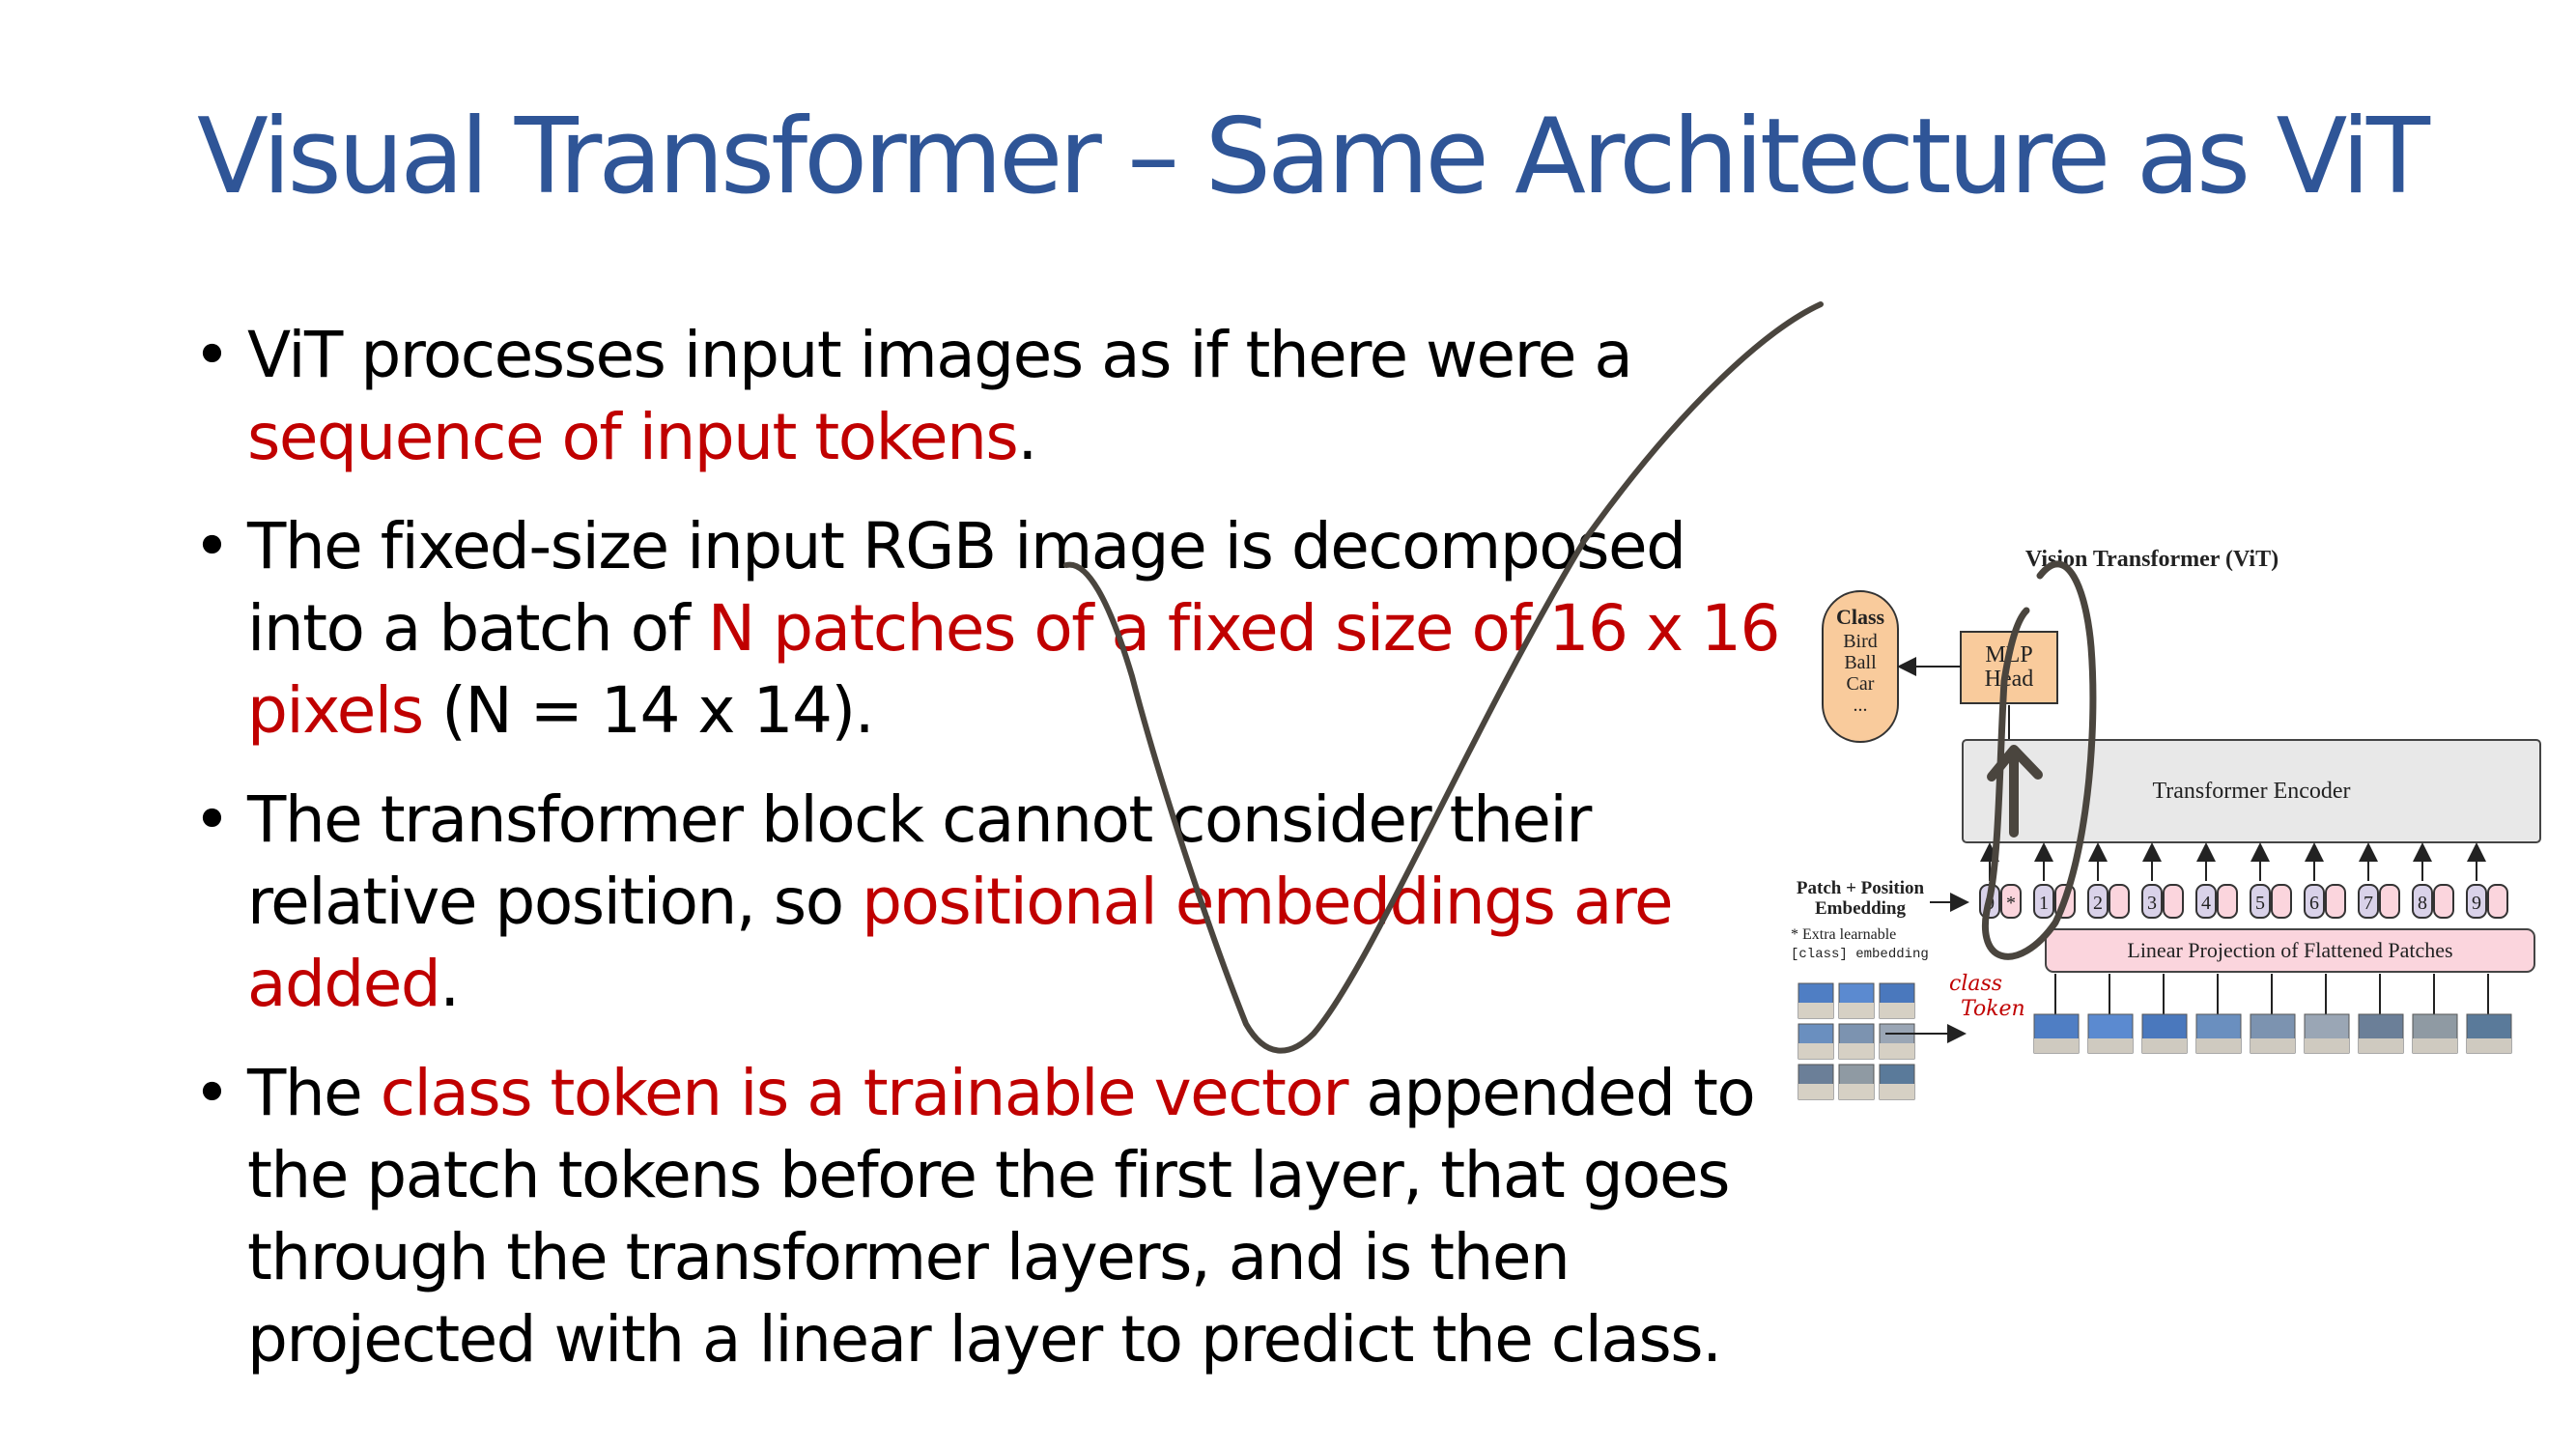 The width and height of the screenshot is (2576, 1449). What do you see at coordinates (2422, 903) in the screenshot?
I see `position-token-label: 8` at bounding box center [2422, 903].